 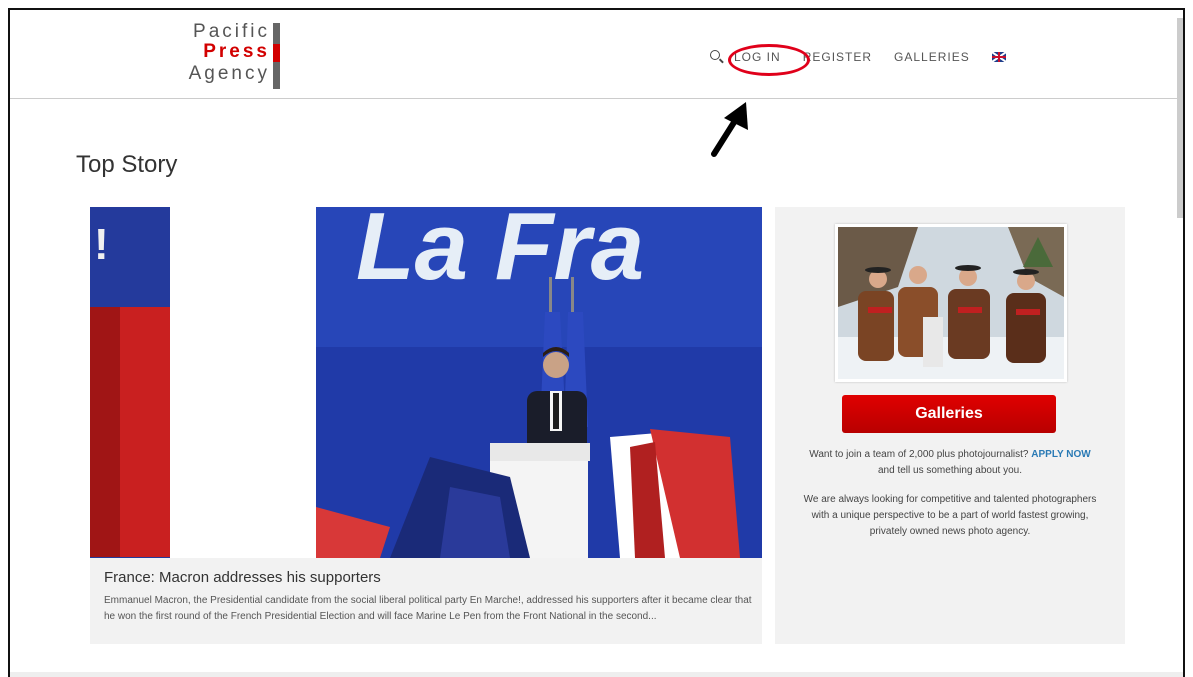 I want to click on page-title: Top Story, so click(x=127, y=164).